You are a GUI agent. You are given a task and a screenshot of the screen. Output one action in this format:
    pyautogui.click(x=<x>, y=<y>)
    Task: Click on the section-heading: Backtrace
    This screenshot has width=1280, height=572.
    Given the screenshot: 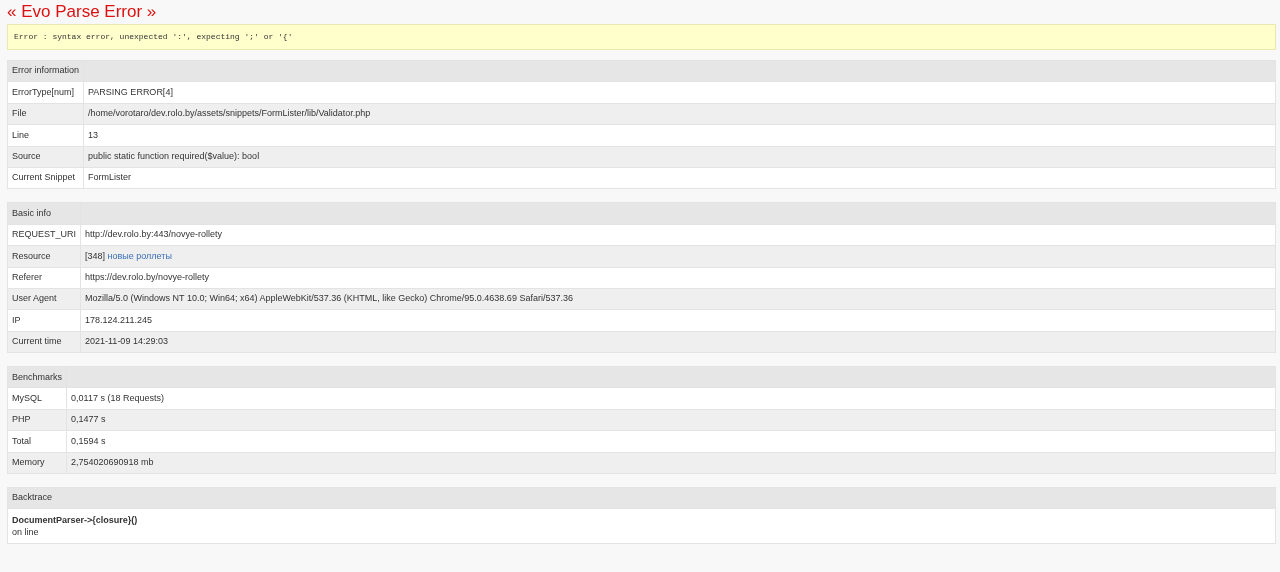 What is the action you would take?
    pyautogui.click(x=641, y=498)
    